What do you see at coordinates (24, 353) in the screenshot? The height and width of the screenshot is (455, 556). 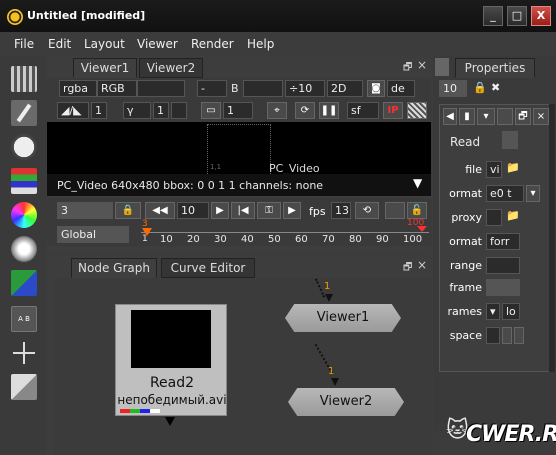 I see `transform-icon` at bounding box center [24, 353].